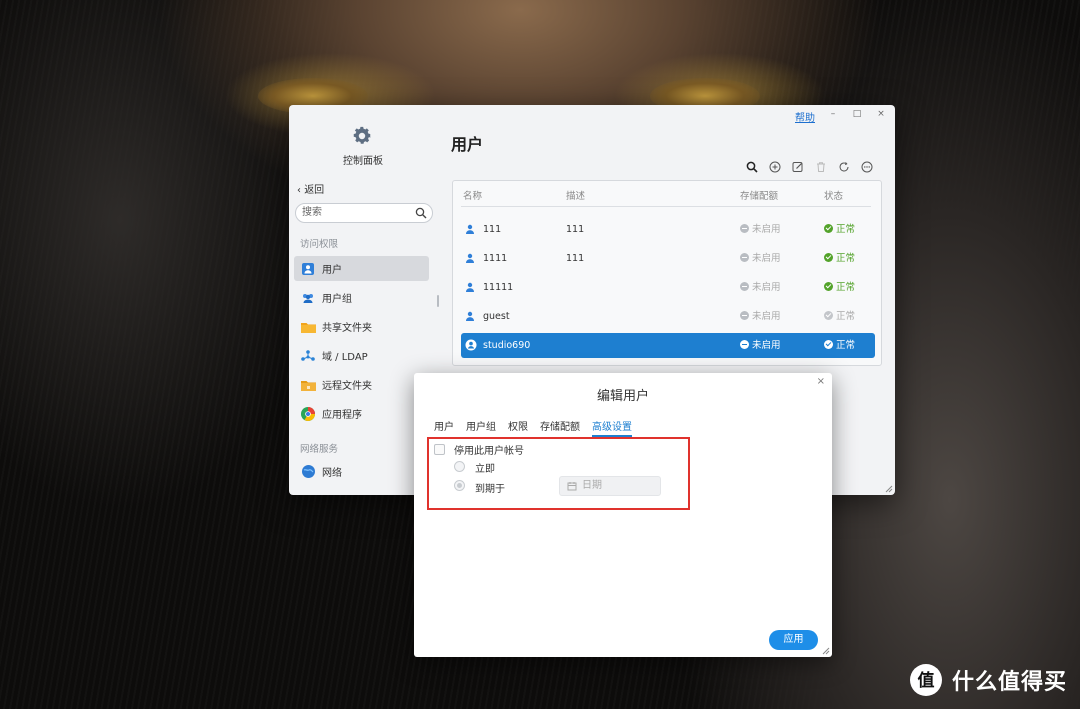 Image resolution: width=1080 pixels, height=709 pixels. What do you see at coordinates (572, 486) in the screenshot?
I see `calendar-icon` at bounding box center [572, 486].